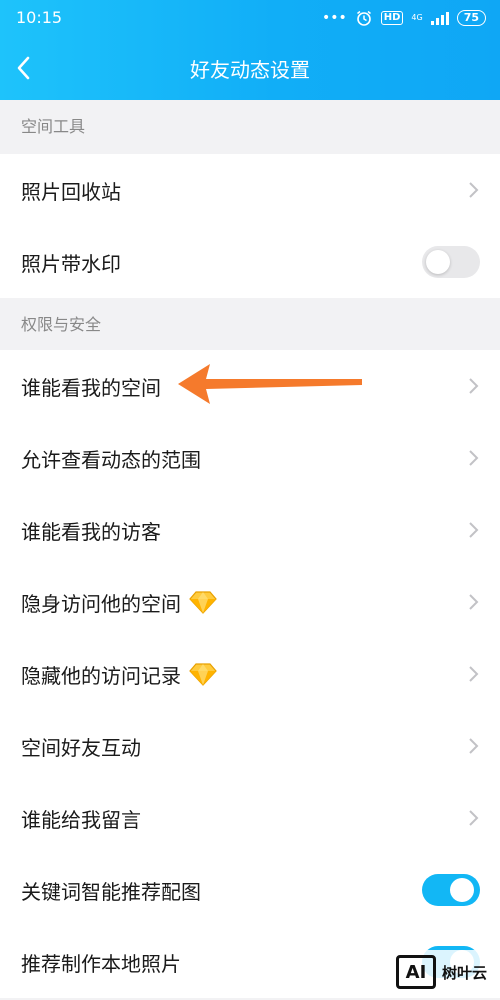 Image resolution: width=500 pixels, height=1000 pixels. Describe the element at coordinates (111, 891) in the screenshot. I see `row-label: 关键词智能推荐配图` at that location.